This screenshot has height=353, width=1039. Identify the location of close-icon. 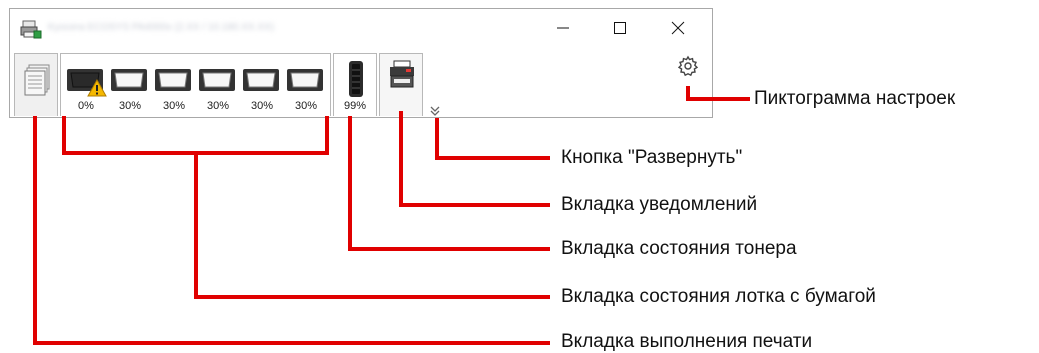
(678, 28).